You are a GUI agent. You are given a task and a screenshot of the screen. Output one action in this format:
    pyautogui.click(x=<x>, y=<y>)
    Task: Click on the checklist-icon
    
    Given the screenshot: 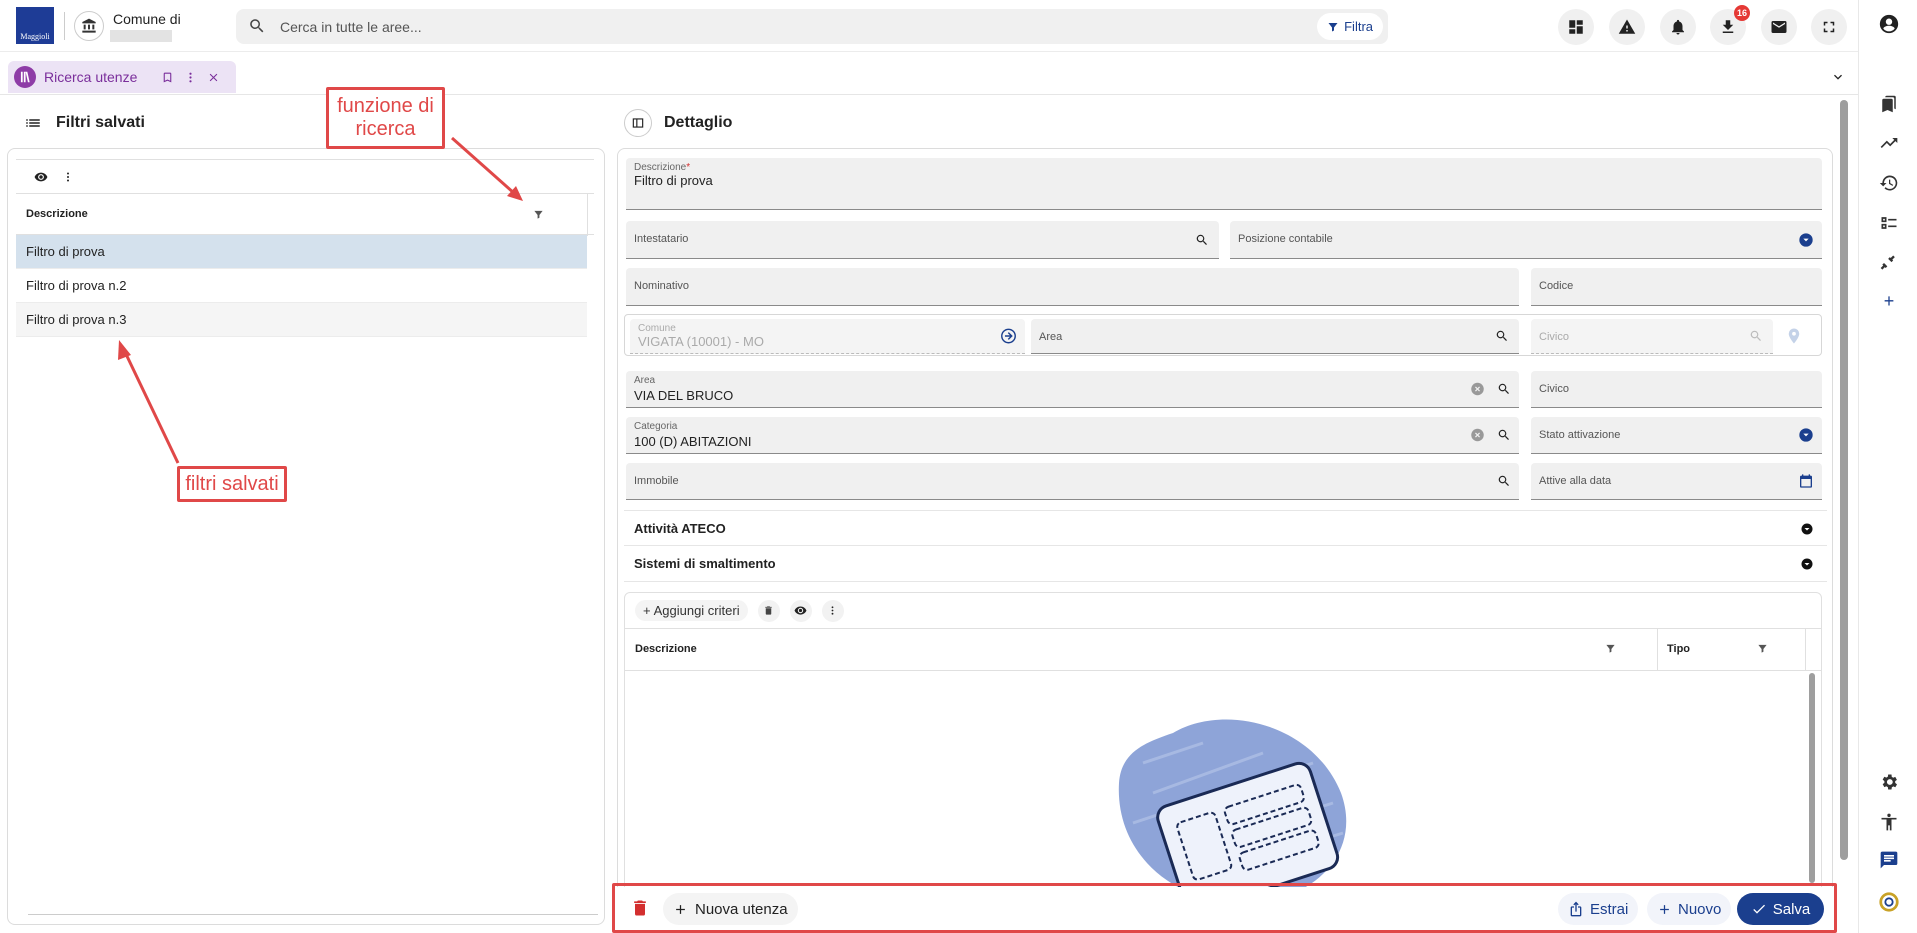 What is the action you would take?
    pyautogui.click(x=1889, y=223)
    